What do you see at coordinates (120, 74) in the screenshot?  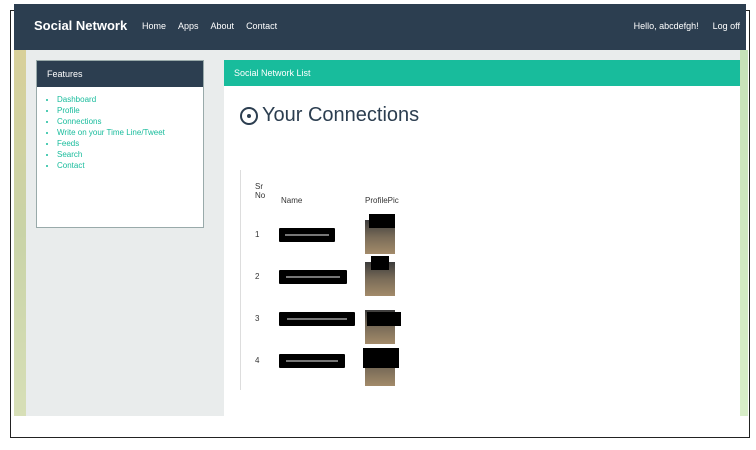 I see `sidebar-title: Features` at bounding box center [120, 74].